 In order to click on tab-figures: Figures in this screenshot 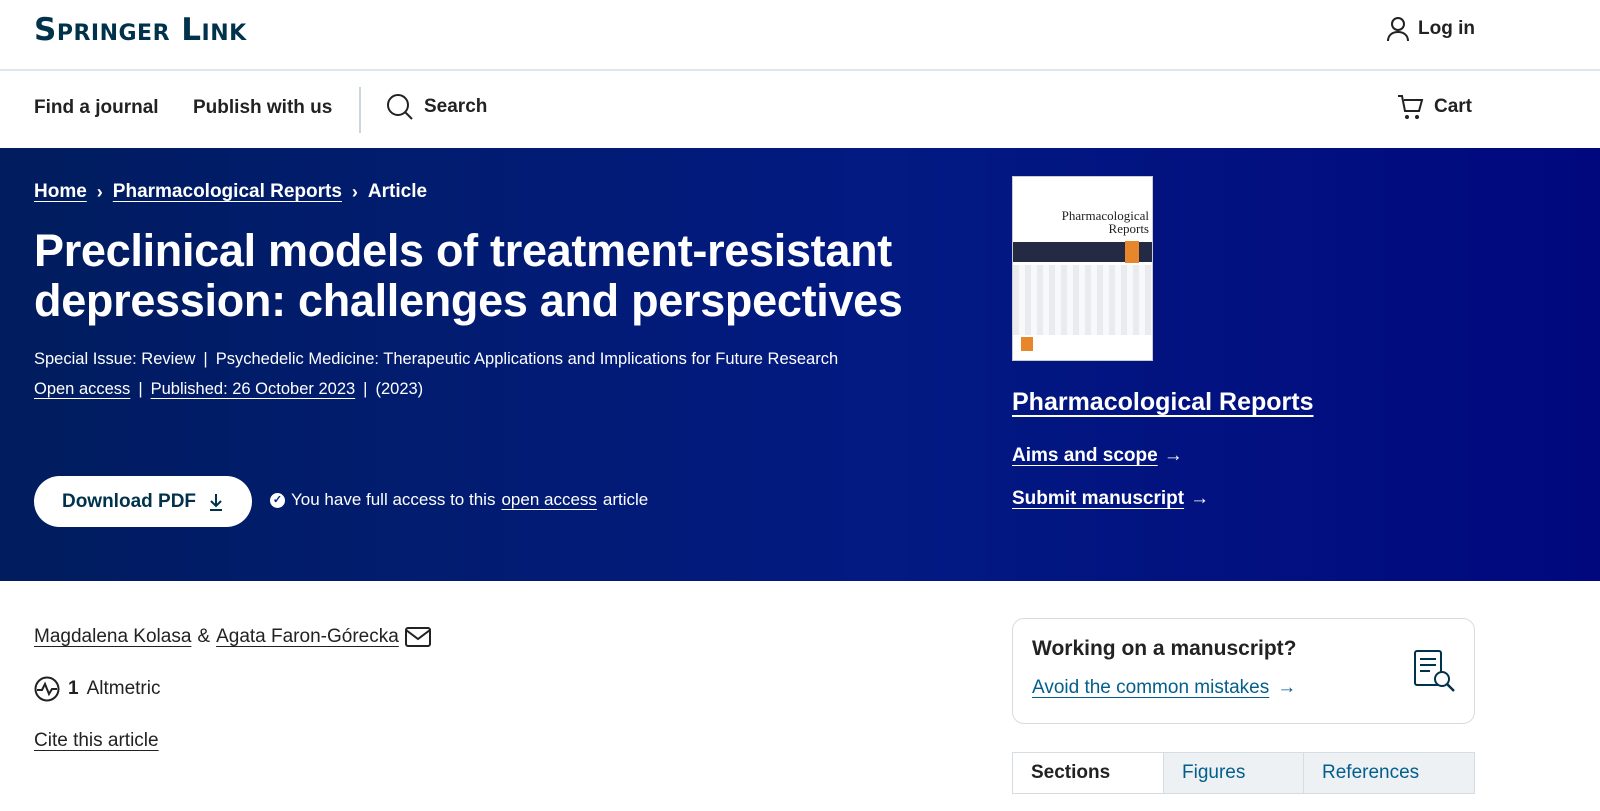, I will do `click(1233, 773)`.